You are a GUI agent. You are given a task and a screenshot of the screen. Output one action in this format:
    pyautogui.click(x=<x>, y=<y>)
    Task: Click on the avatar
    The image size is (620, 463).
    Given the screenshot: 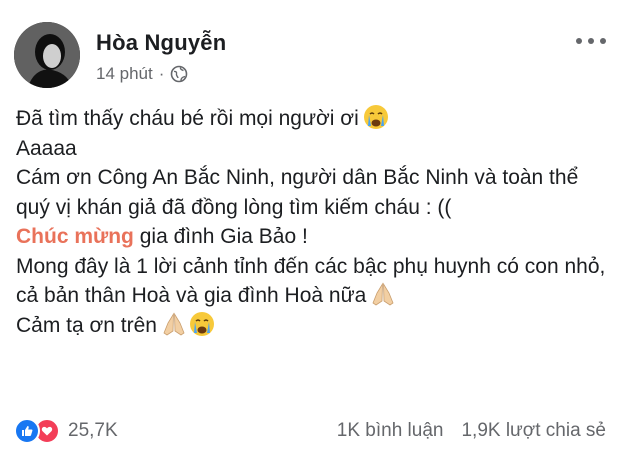 What is the action you would take?
    pyautogui.click(x=47, y=55)
    